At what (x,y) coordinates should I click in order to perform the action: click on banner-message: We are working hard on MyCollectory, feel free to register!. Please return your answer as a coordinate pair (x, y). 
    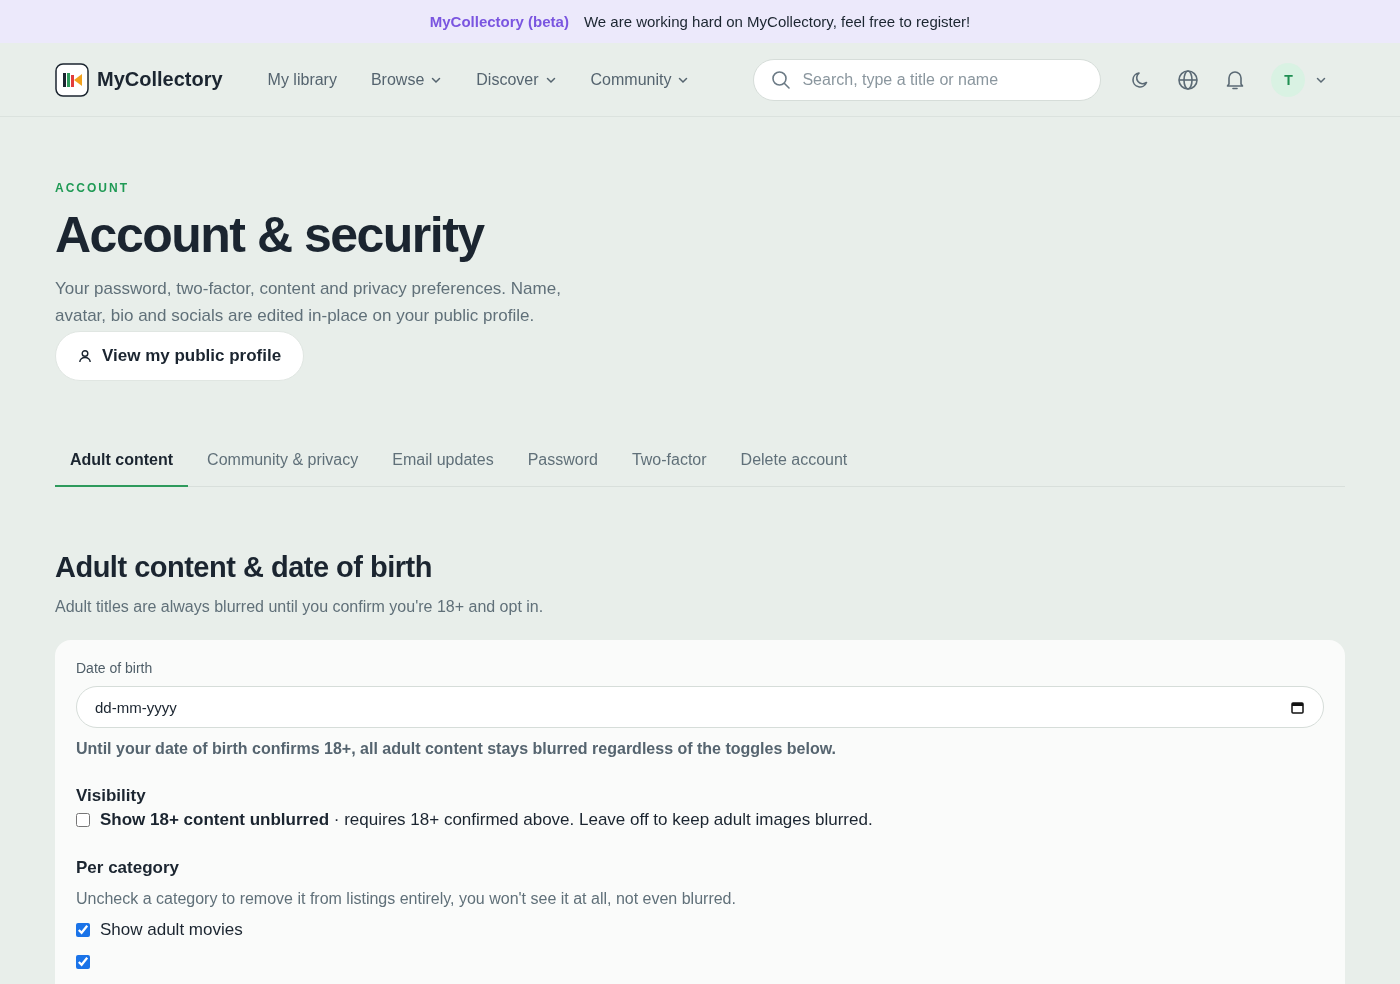
    Looking at the image, I should click on (777, 21).